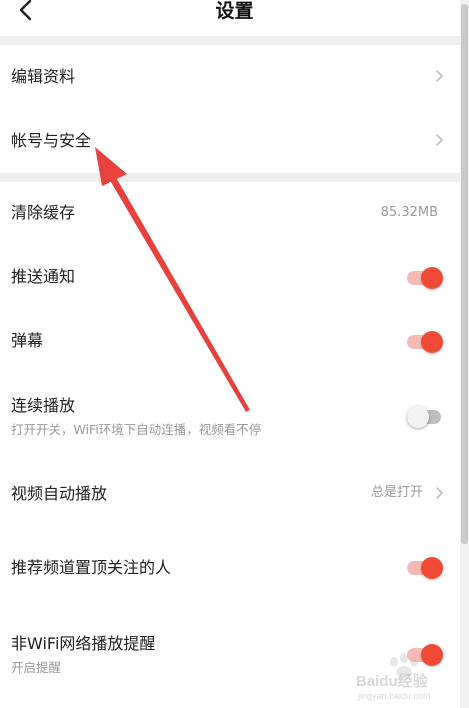  Describe the element at coordinates (234, 11) in the screenshot. I see `page-title: 设置` at that location.